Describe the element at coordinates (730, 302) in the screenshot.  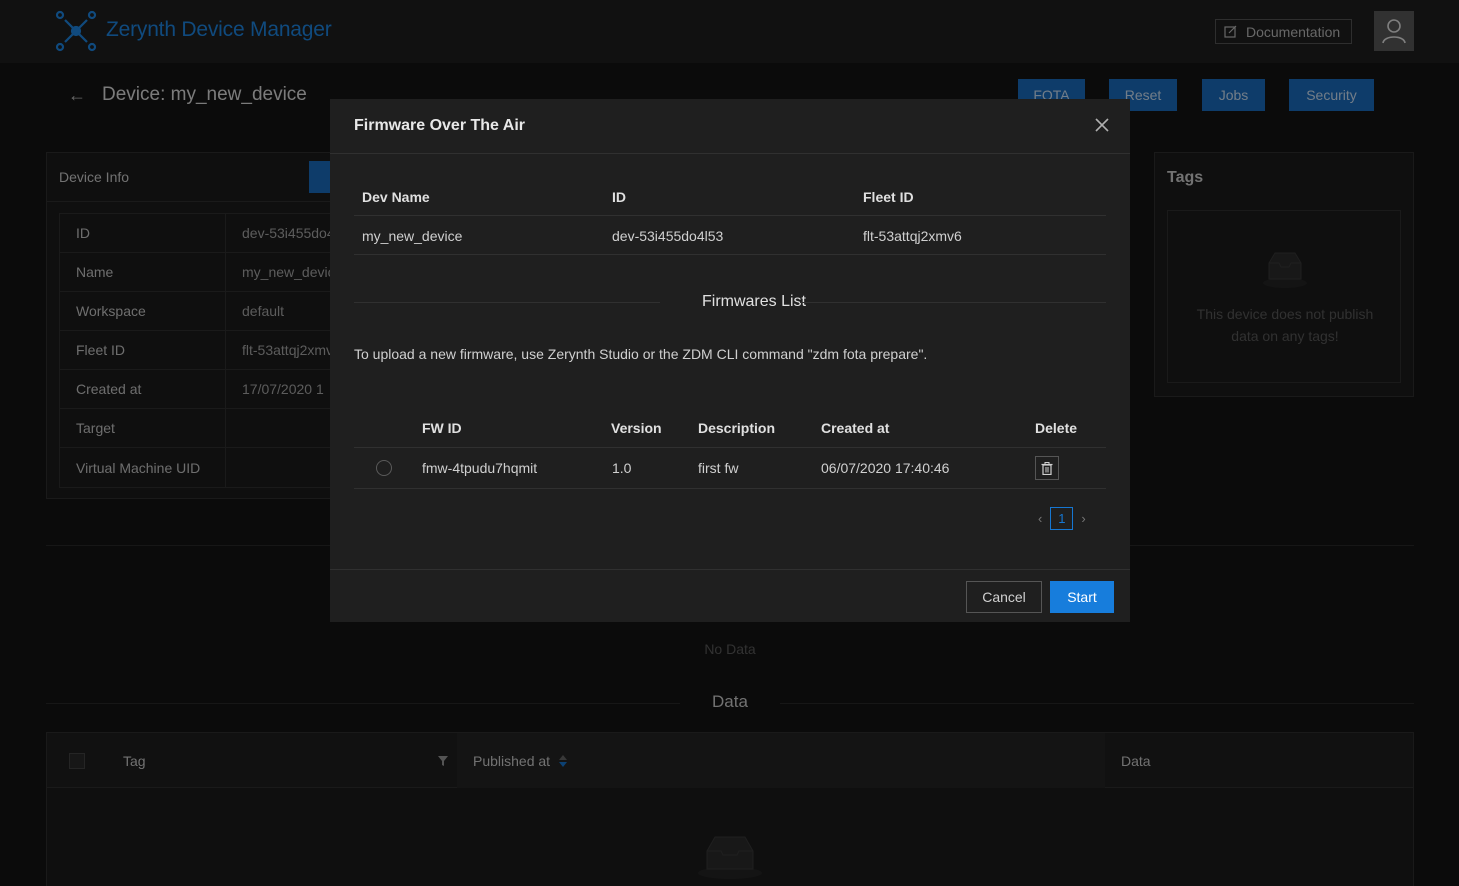
I see `firmwares-list-divider: Firmwares List` at that location.